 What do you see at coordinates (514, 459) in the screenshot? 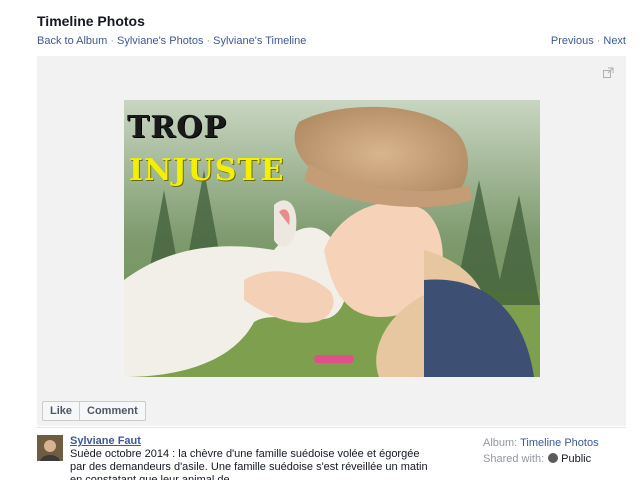
I see `shared-with-label: Shared with:` at bounding box center [514, 459].